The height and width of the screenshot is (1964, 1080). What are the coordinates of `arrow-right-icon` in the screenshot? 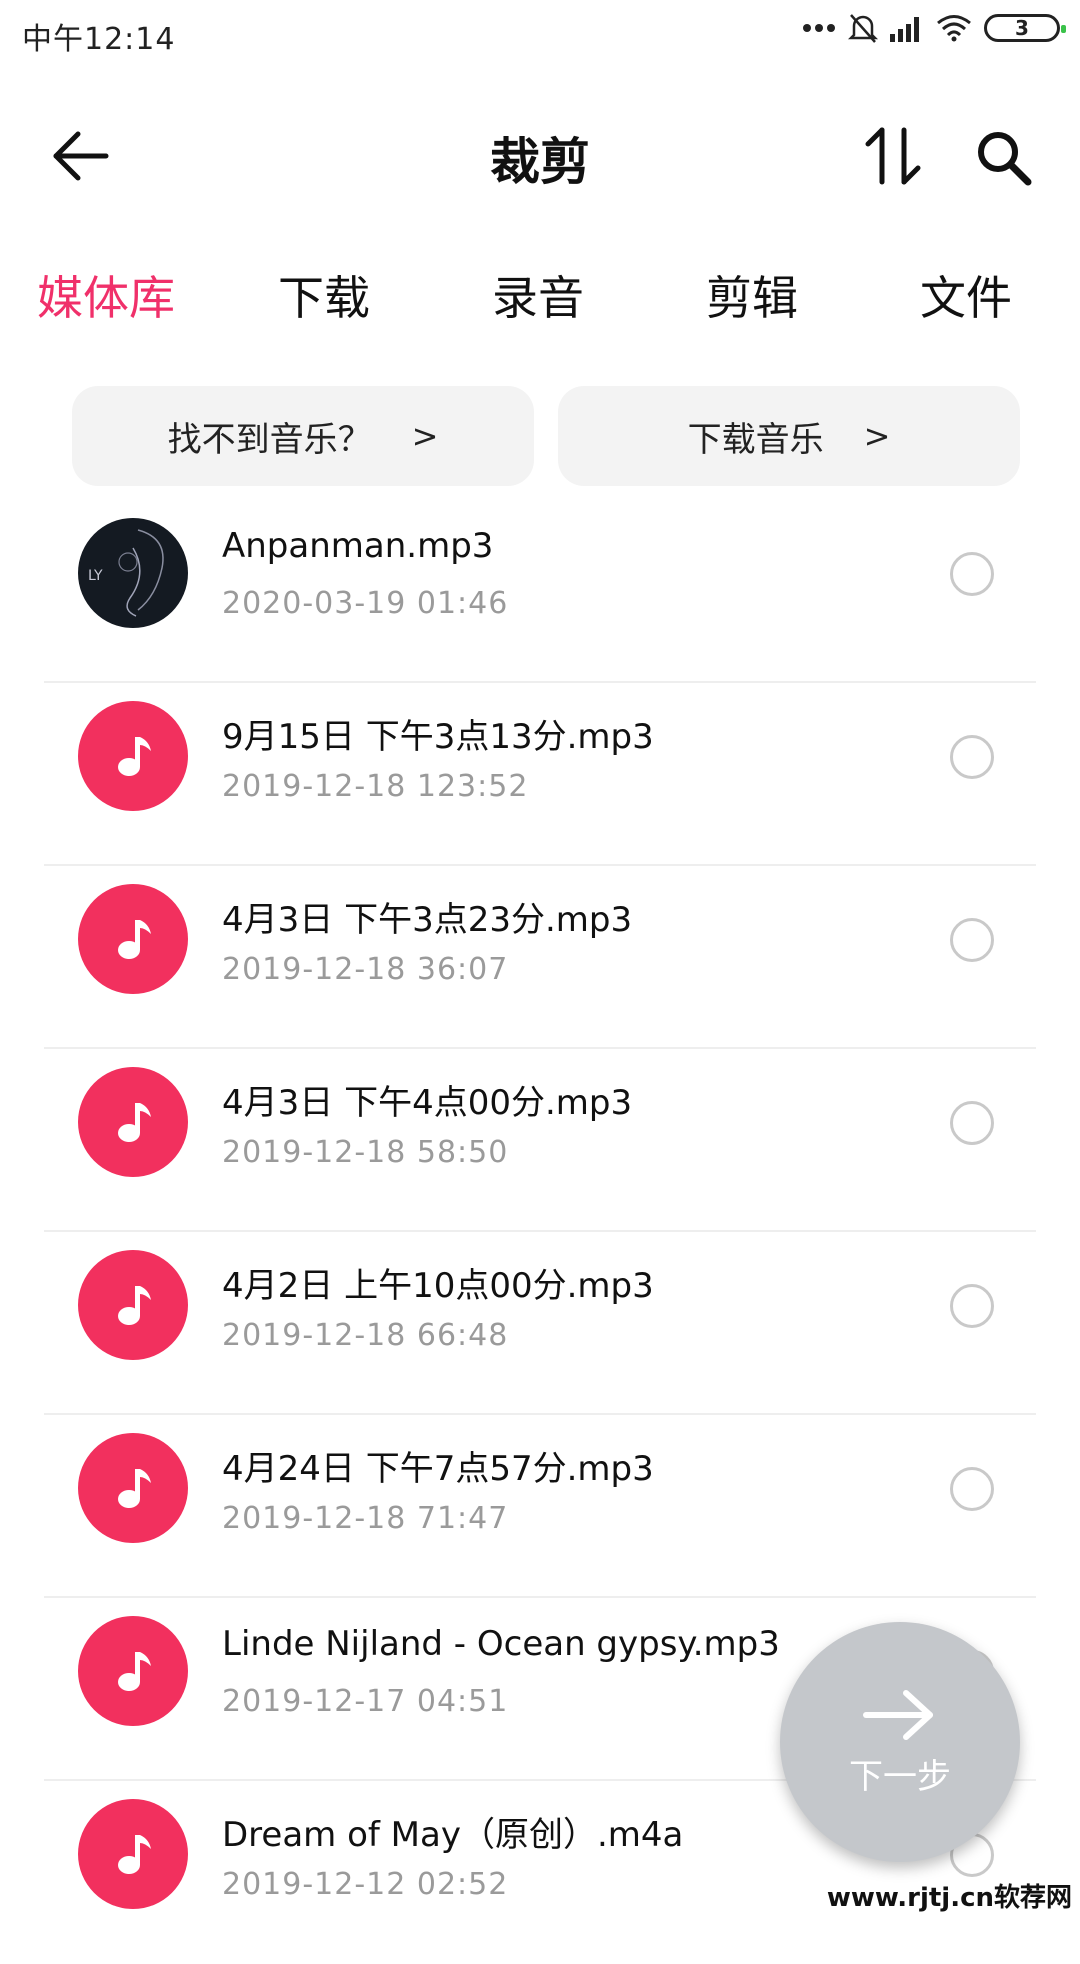 It's located at (898, 1714).